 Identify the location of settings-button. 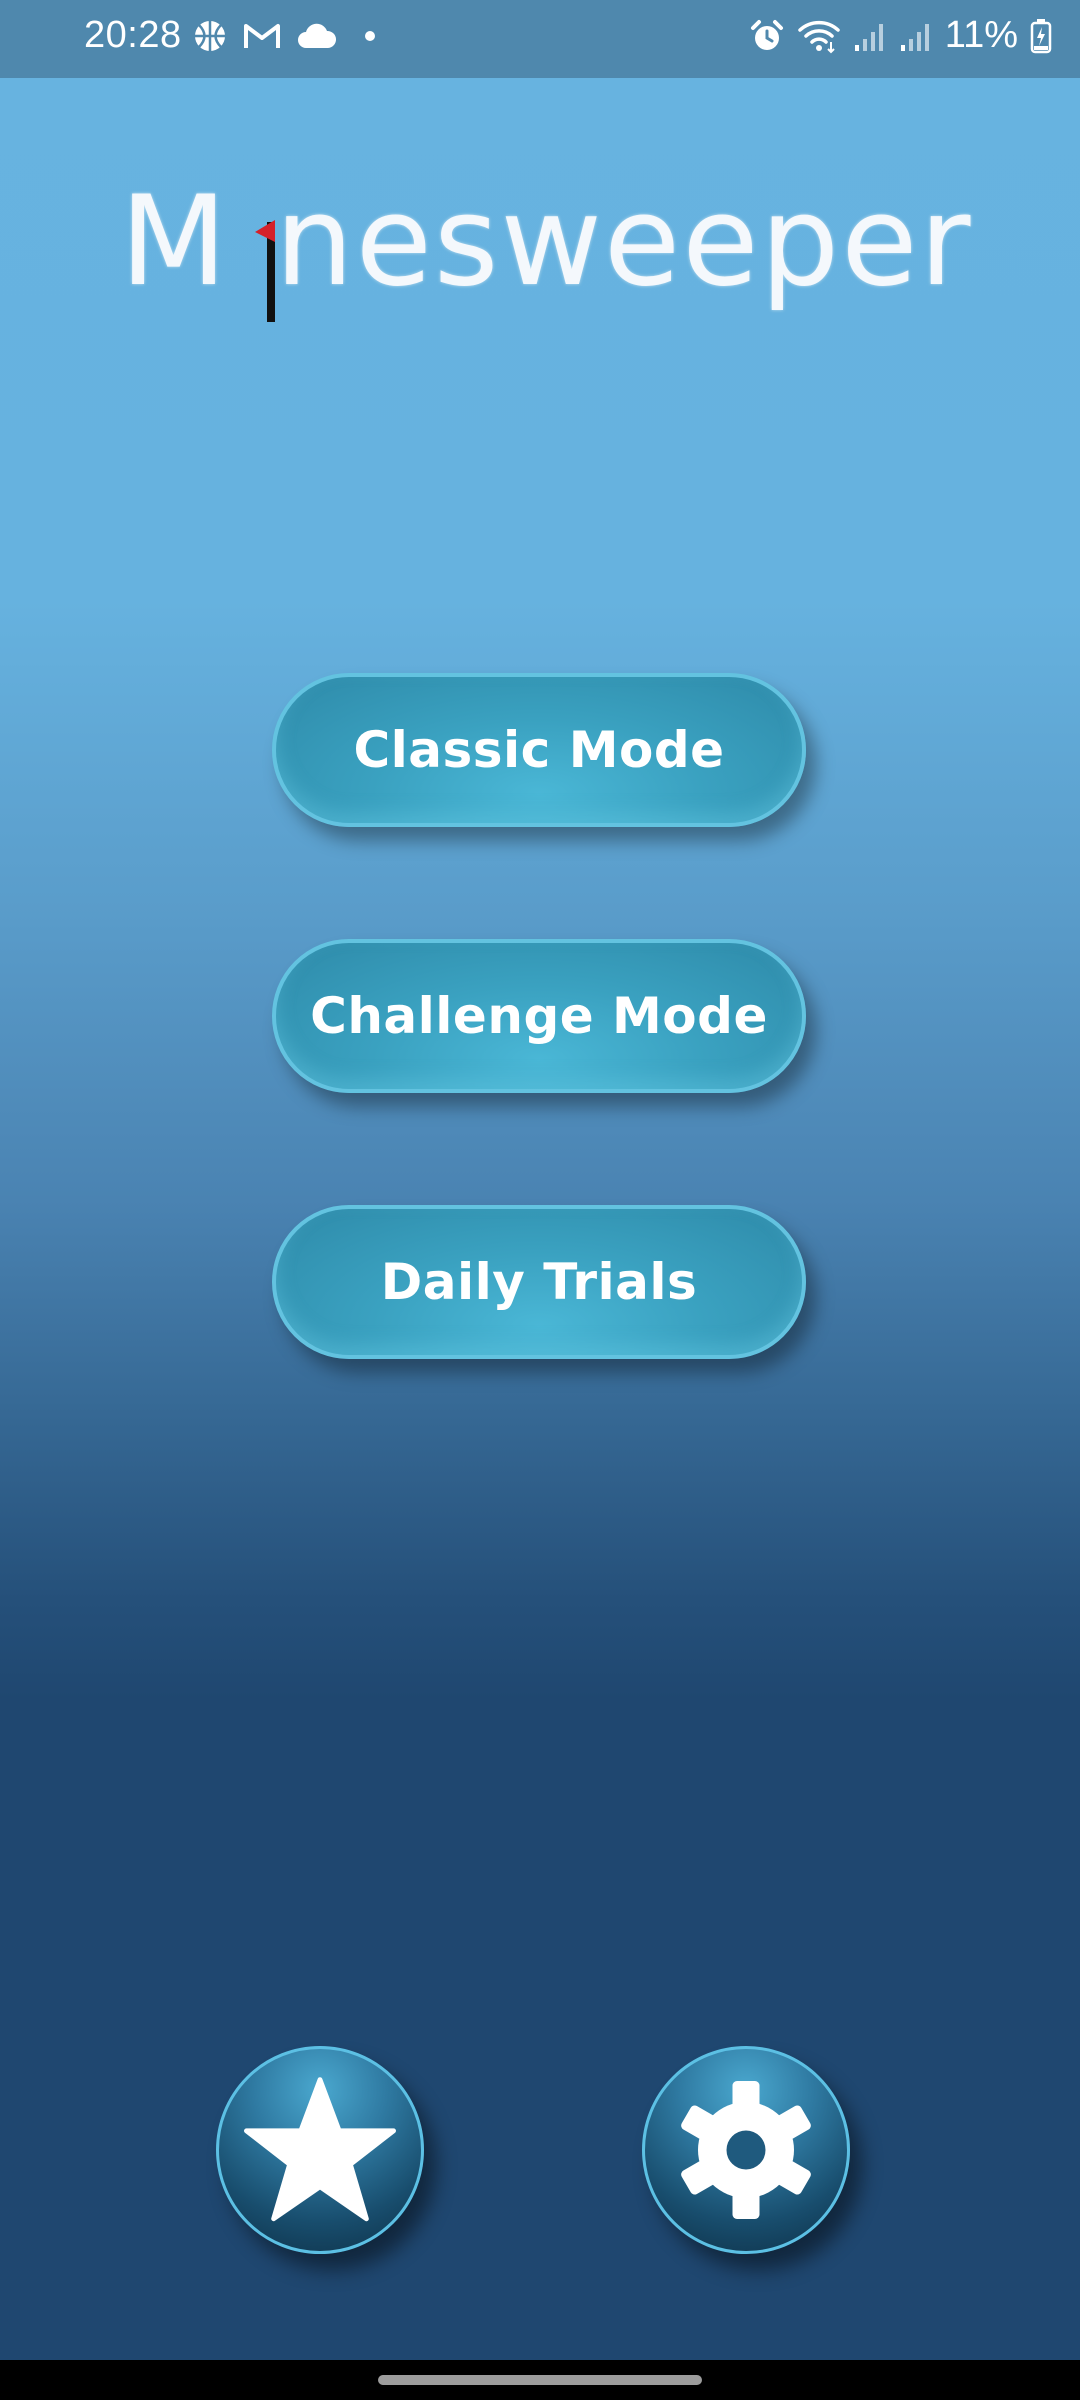
(746, 2150).